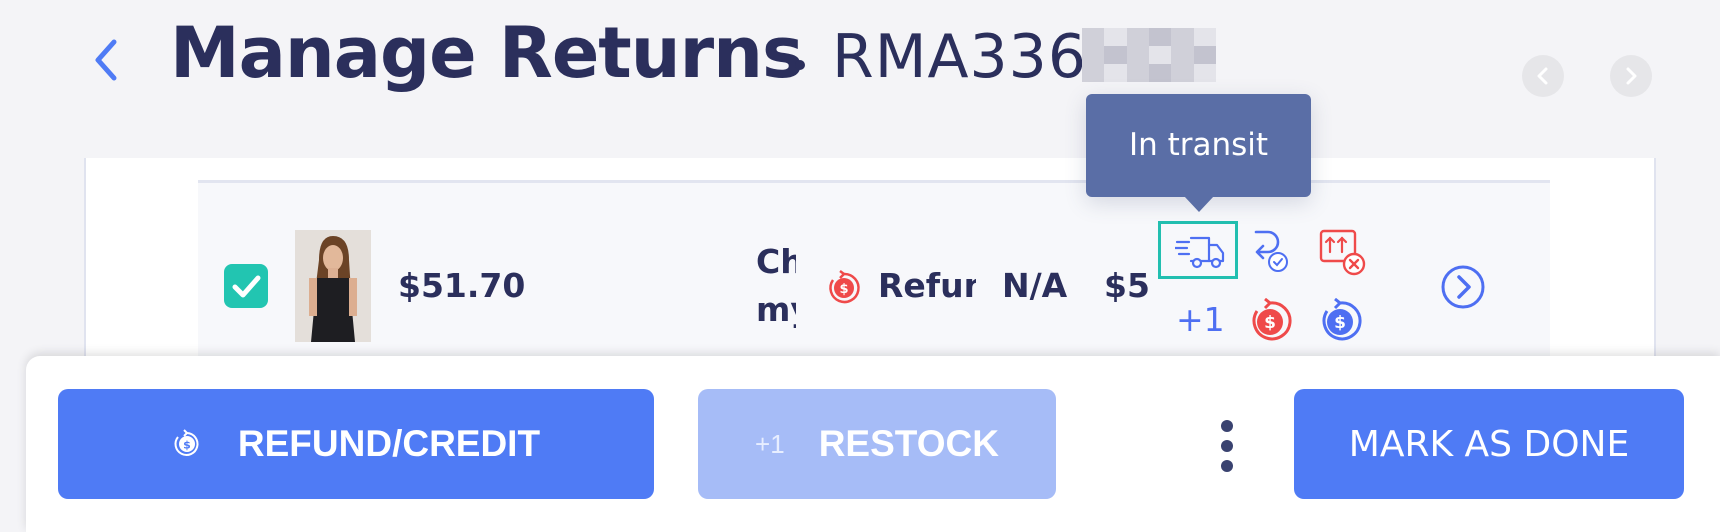 This screenshot has height=532, width=1720. I want to click on restock-count: +1, so click(770, 443).